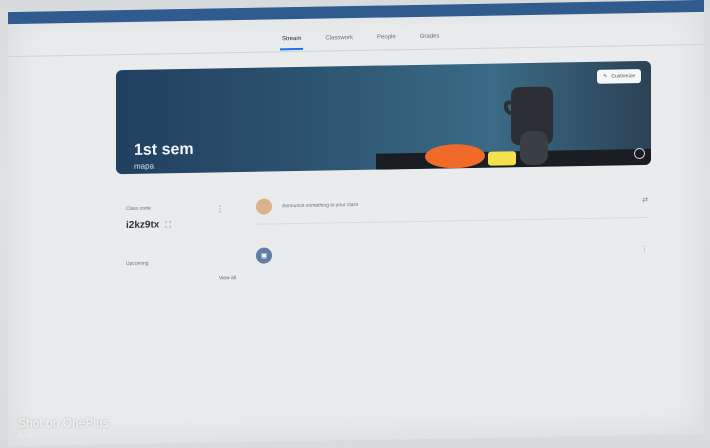 The width and height of the screenshot is (710, 448). What do you see at coordinates (137, 264) in the screenshot?
I see `upcoming-label: Upcoming` at bounding box center [137, 264].